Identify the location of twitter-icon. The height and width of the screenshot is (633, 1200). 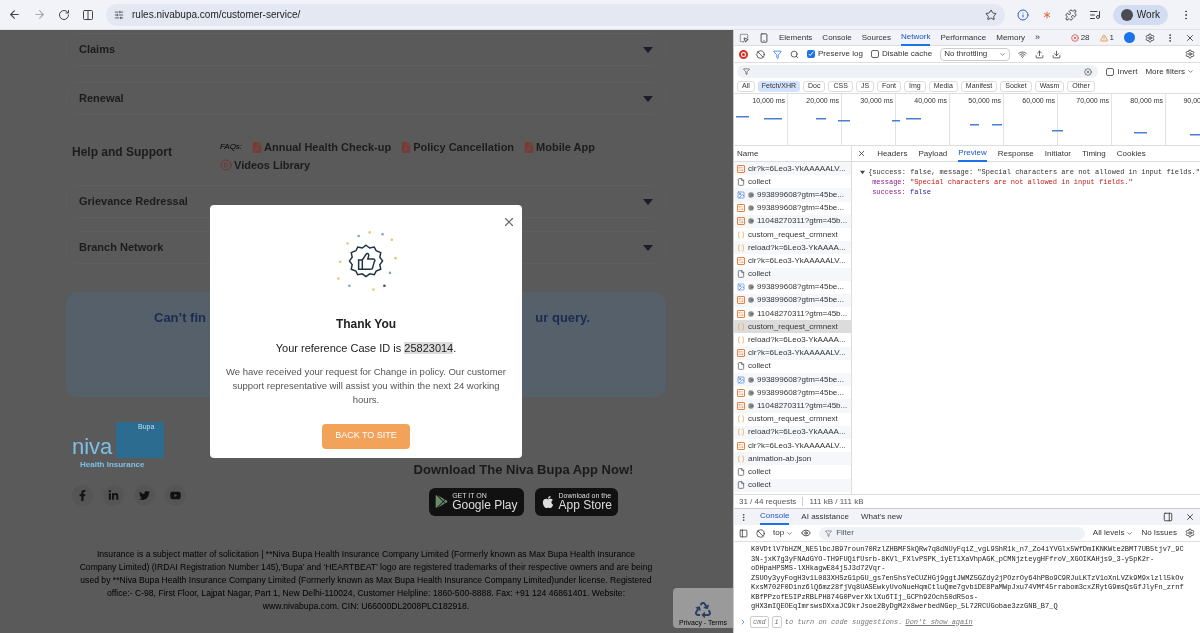
(144, 495).